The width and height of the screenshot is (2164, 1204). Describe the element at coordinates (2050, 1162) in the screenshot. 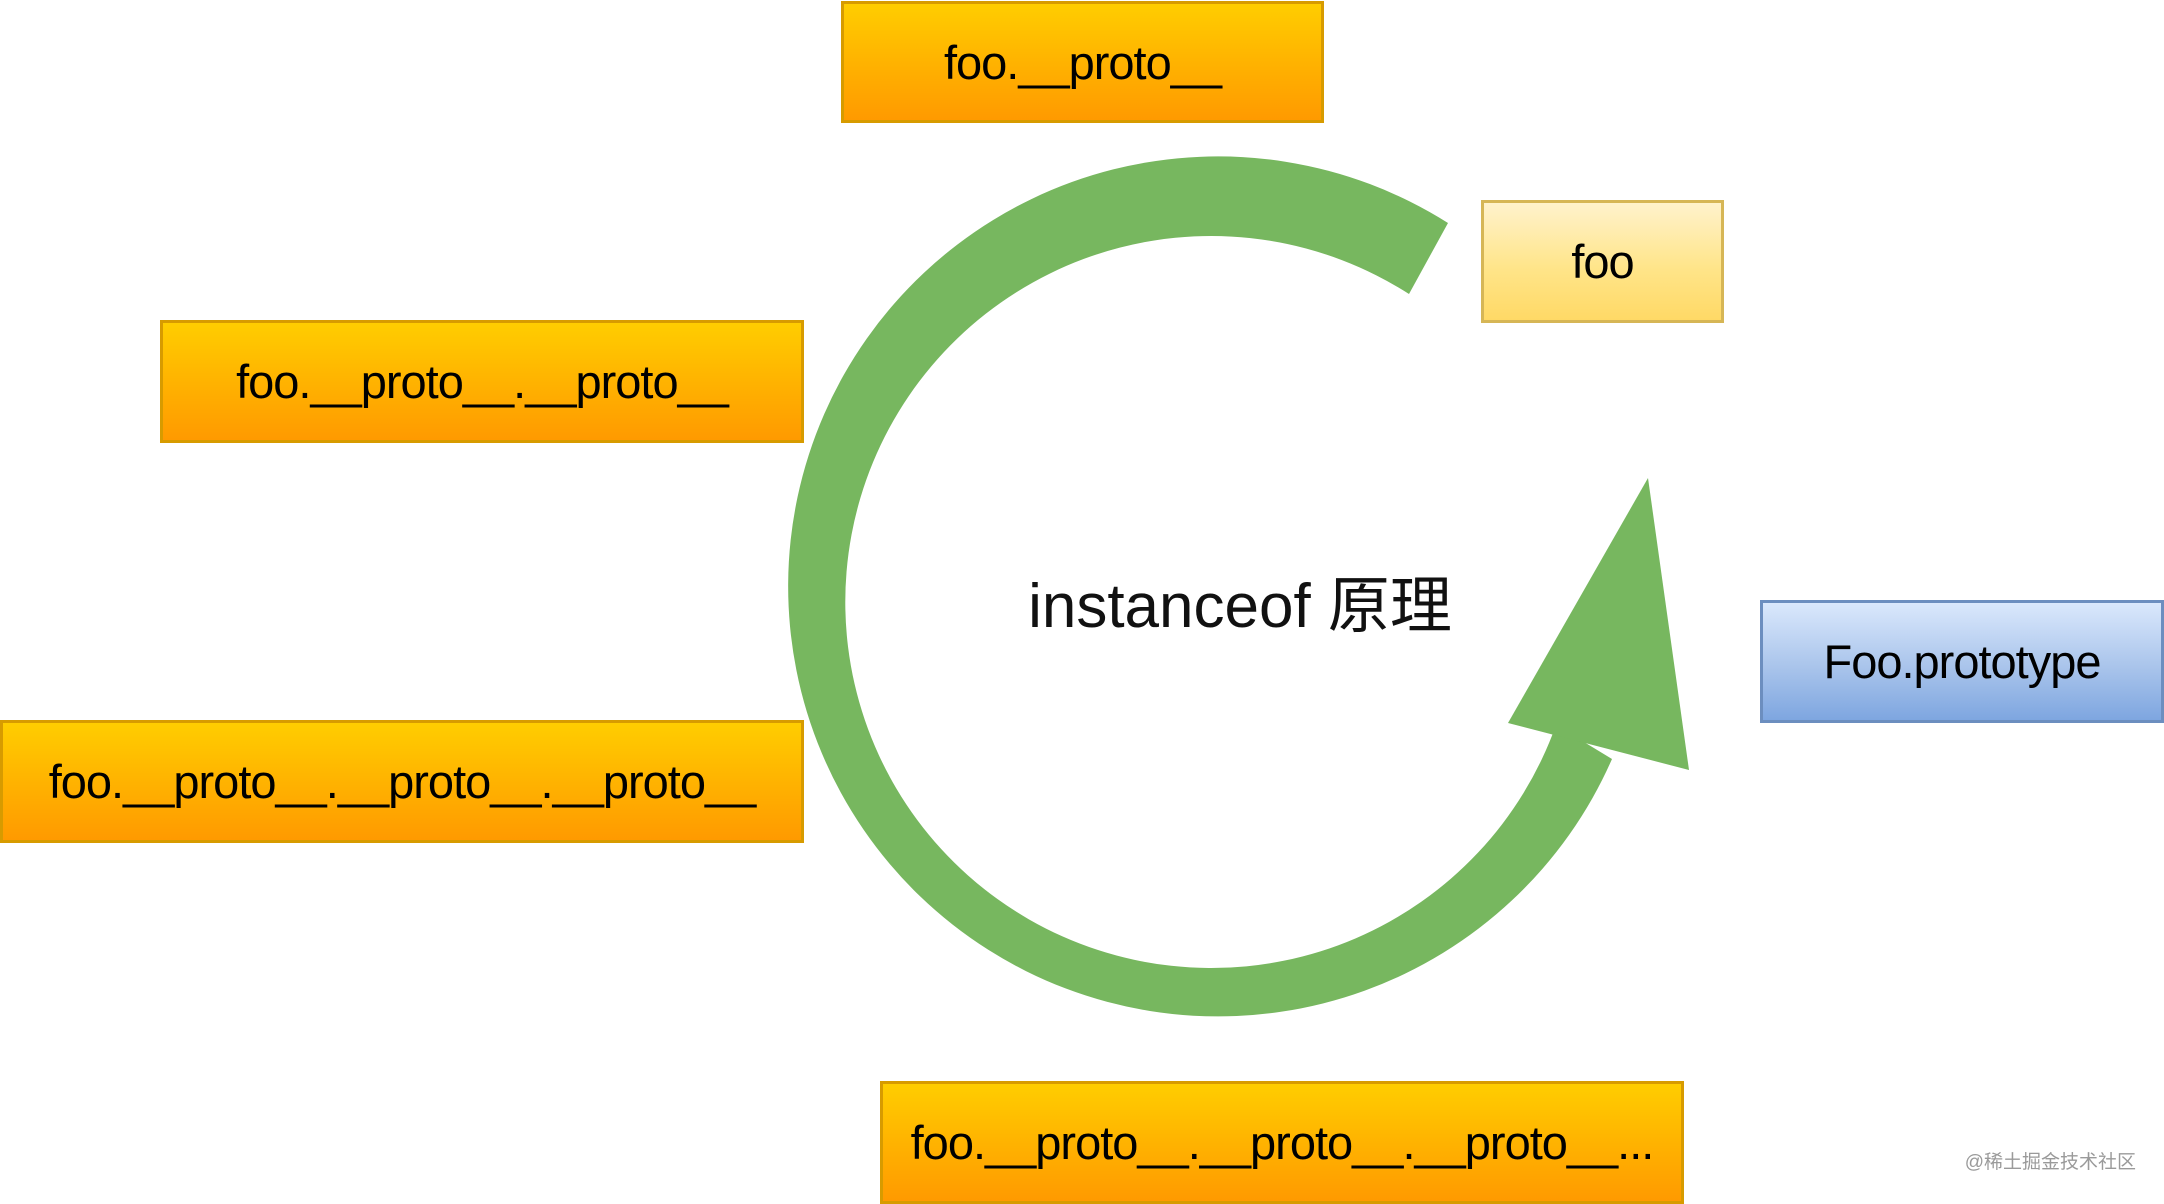

I see `watermark: @稀土掘金技术社区` at that location.